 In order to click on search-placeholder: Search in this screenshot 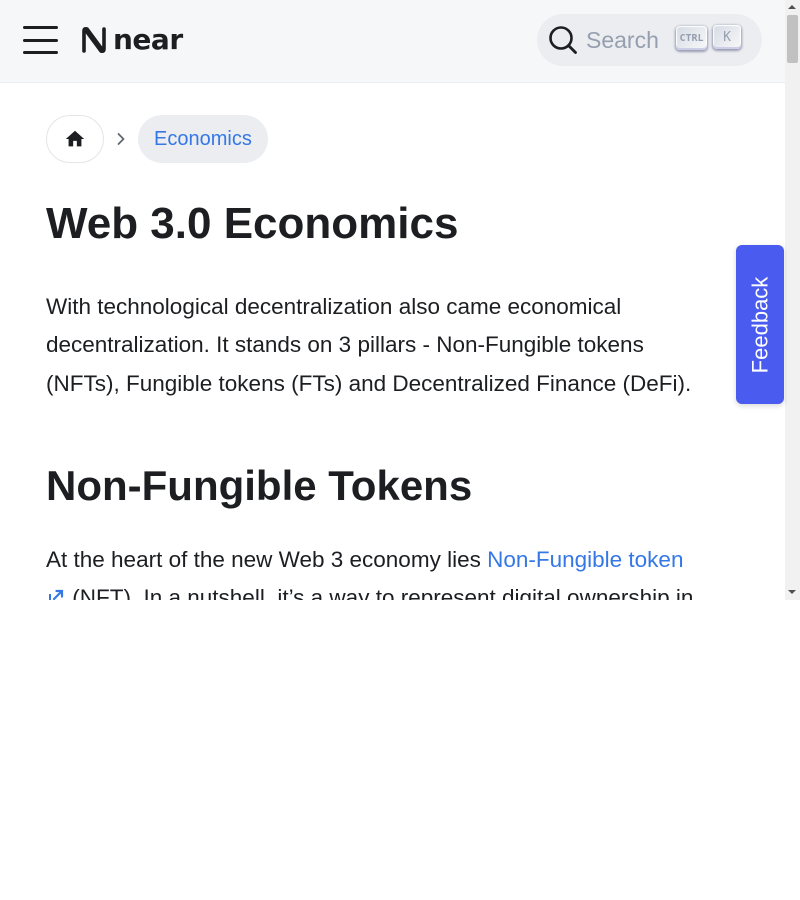, I will do `click(622, 40)`.